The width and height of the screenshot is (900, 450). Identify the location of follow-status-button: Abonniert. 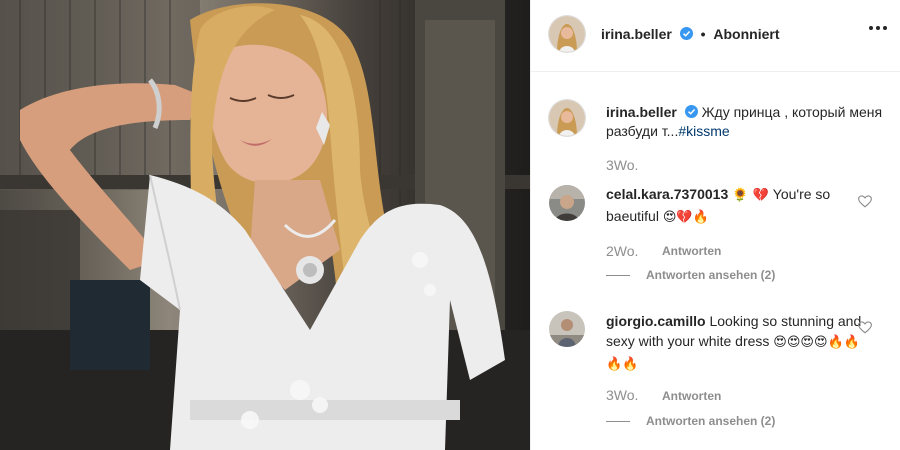
(746, 34).